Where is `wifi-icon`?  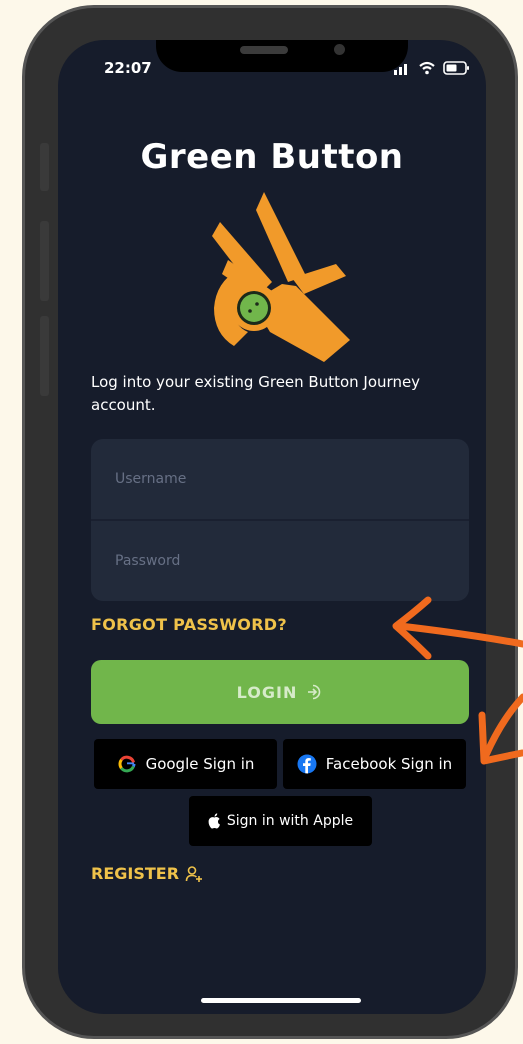 wifi-icon is located at coordinates (427, 68).